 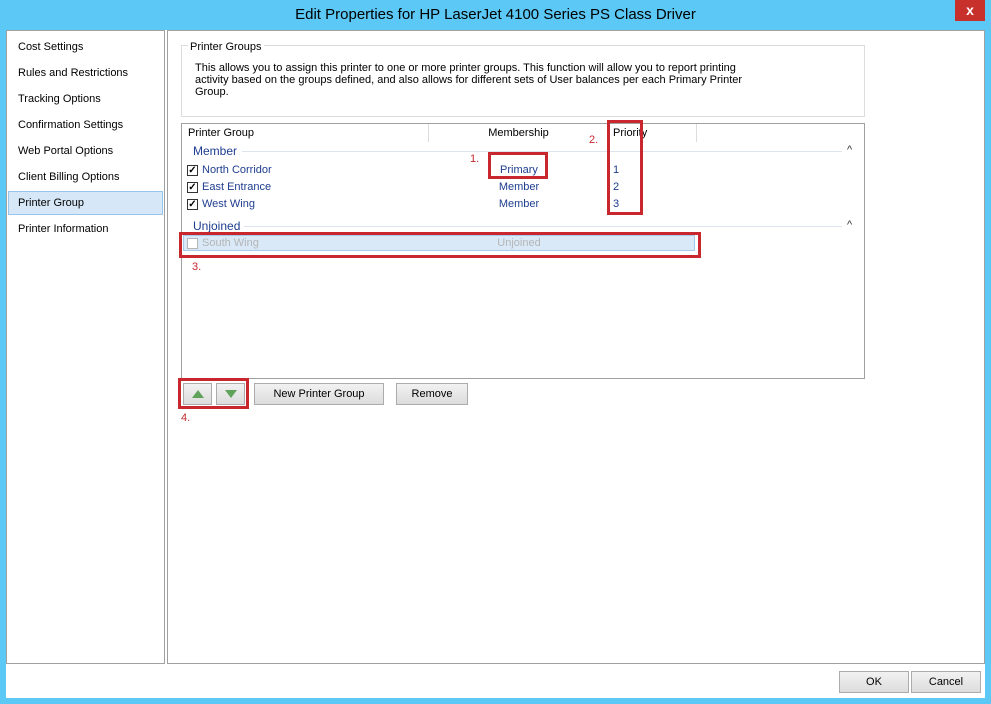 I want to click on annotation-box-primary, so click(x=518, y=165).